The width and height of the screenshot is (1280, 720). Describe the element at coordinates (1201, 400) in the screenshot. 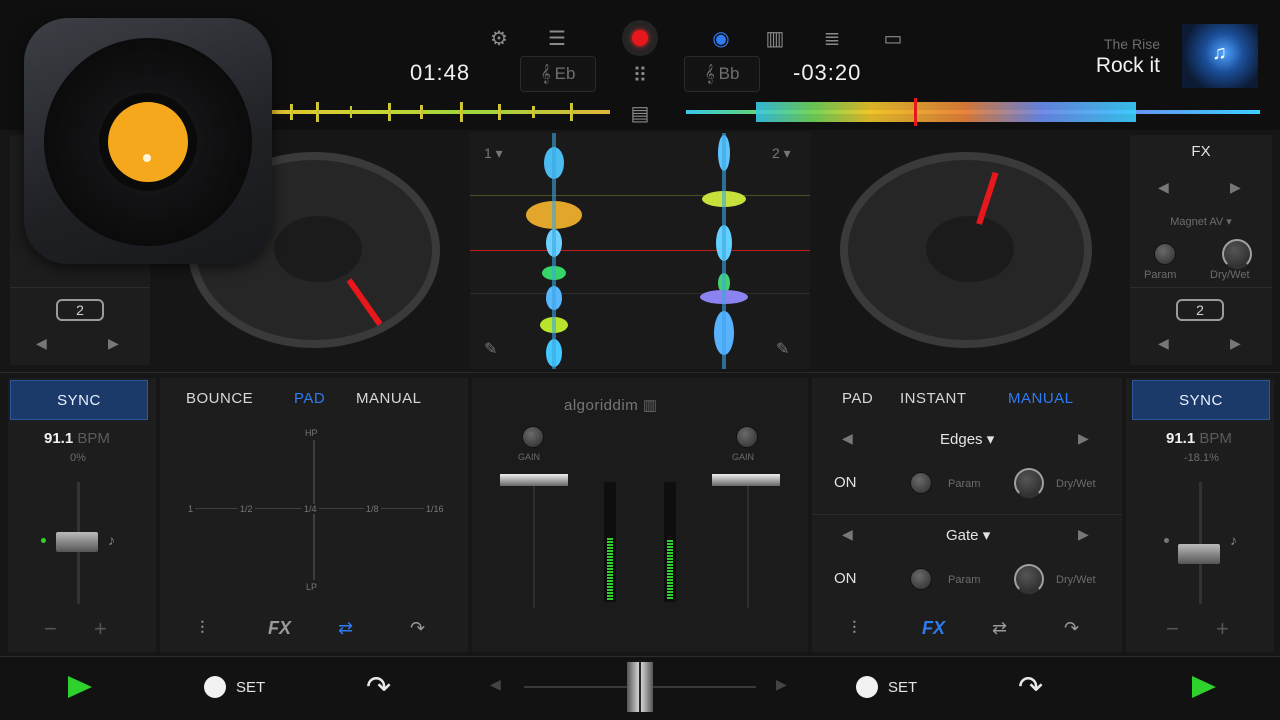

I see `deck-right-sync-button: SYNC` at that location.